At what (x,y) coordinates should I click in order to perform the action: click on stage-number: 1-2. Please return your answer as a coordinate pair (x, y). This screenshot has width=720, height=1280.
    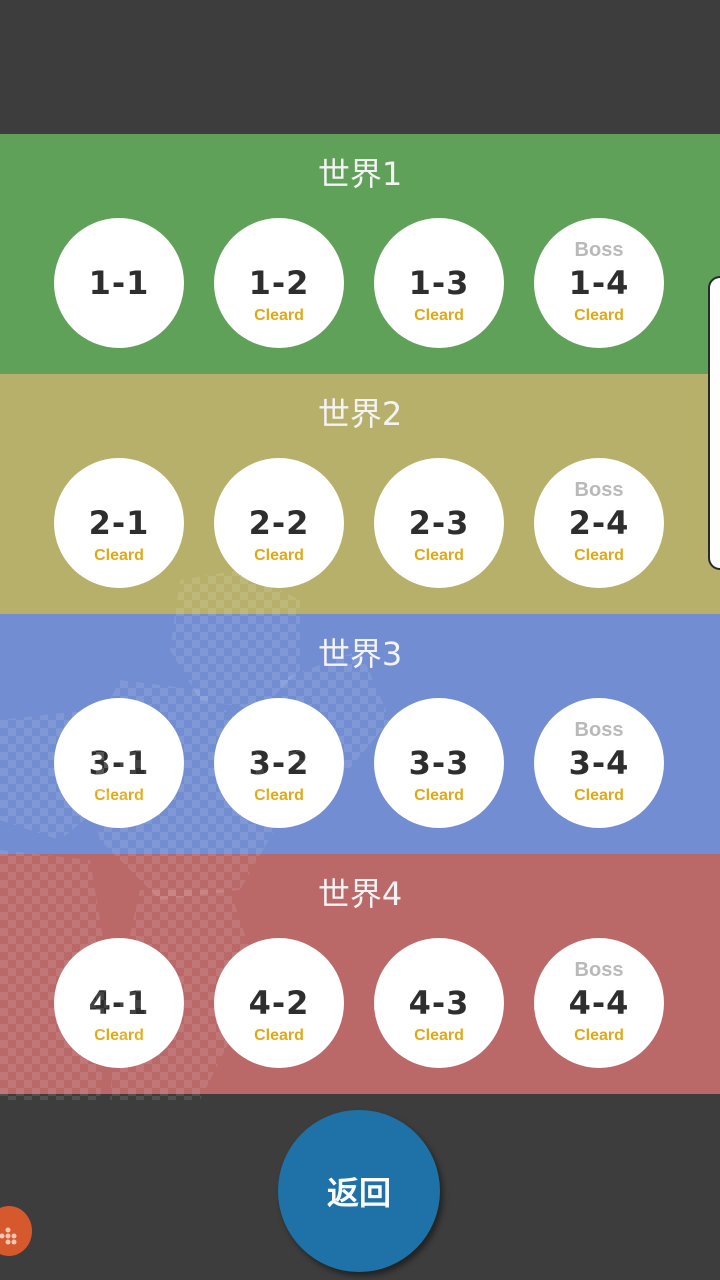
    Looking at the image, I should click on (279, 283).